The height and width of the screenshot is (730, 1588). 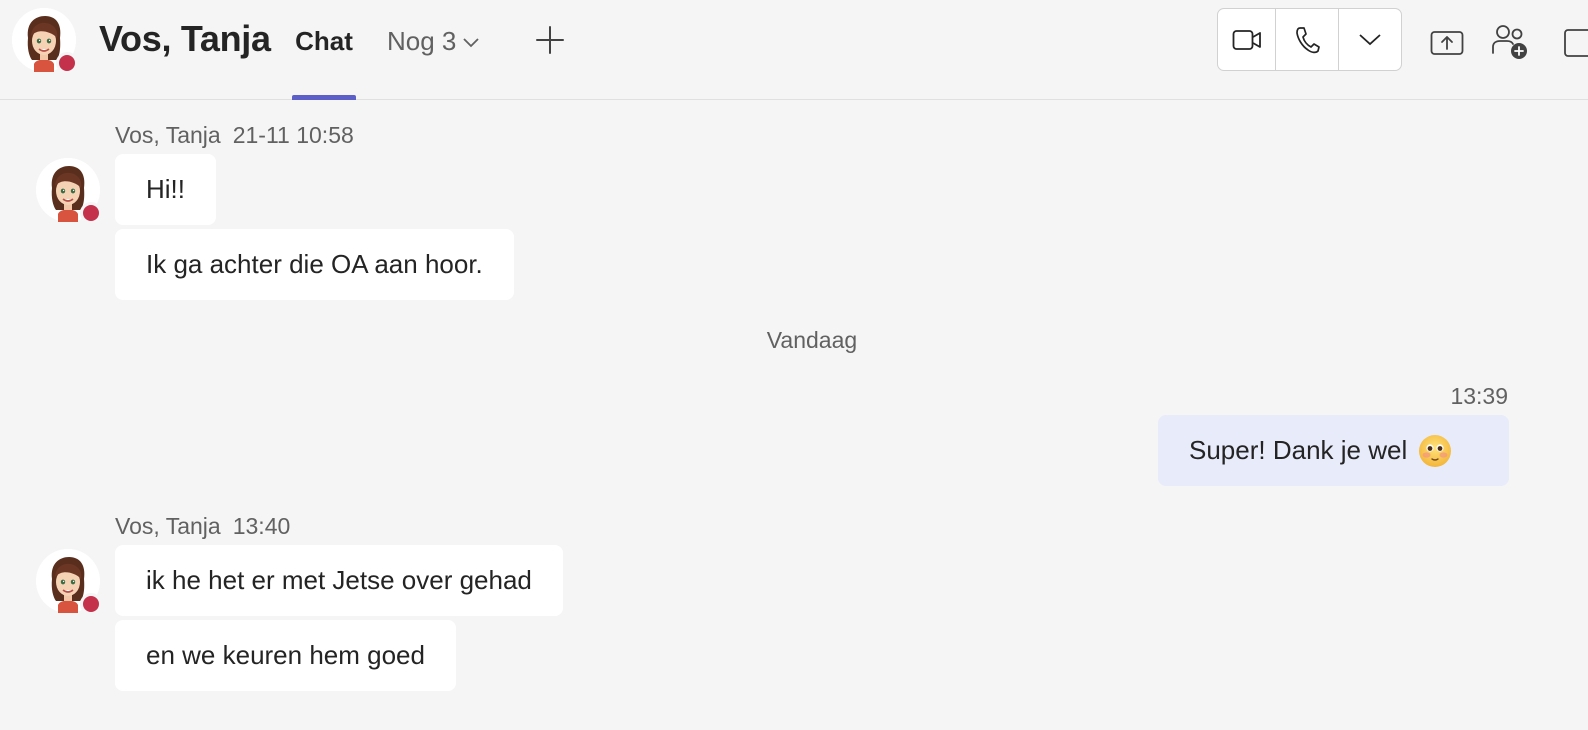 I want to click on message-bubble: Hi!!, so click(x=165, y=189).